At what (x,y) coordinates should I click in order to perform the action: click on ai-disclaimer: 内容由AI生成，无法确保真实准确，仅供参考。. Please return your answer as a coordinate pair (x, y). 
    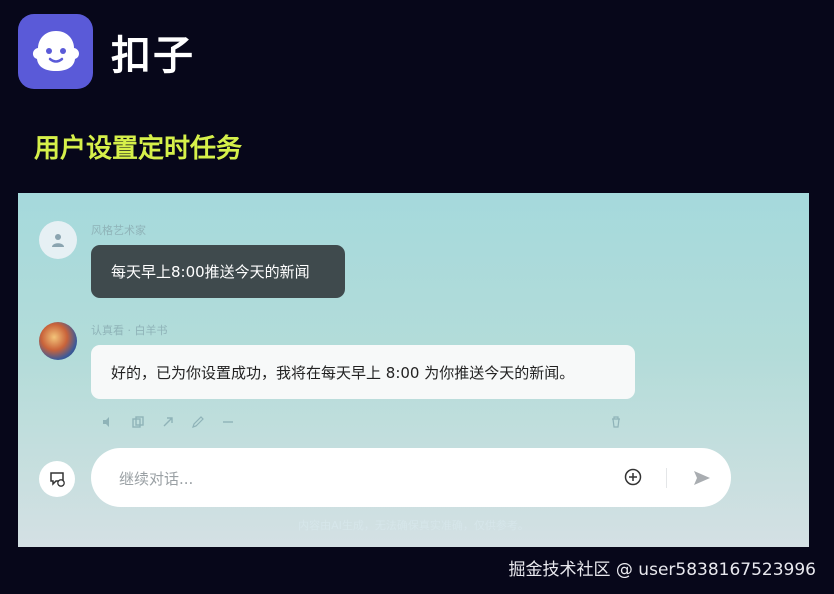
    Looking at the image, I should click on (413, 525).